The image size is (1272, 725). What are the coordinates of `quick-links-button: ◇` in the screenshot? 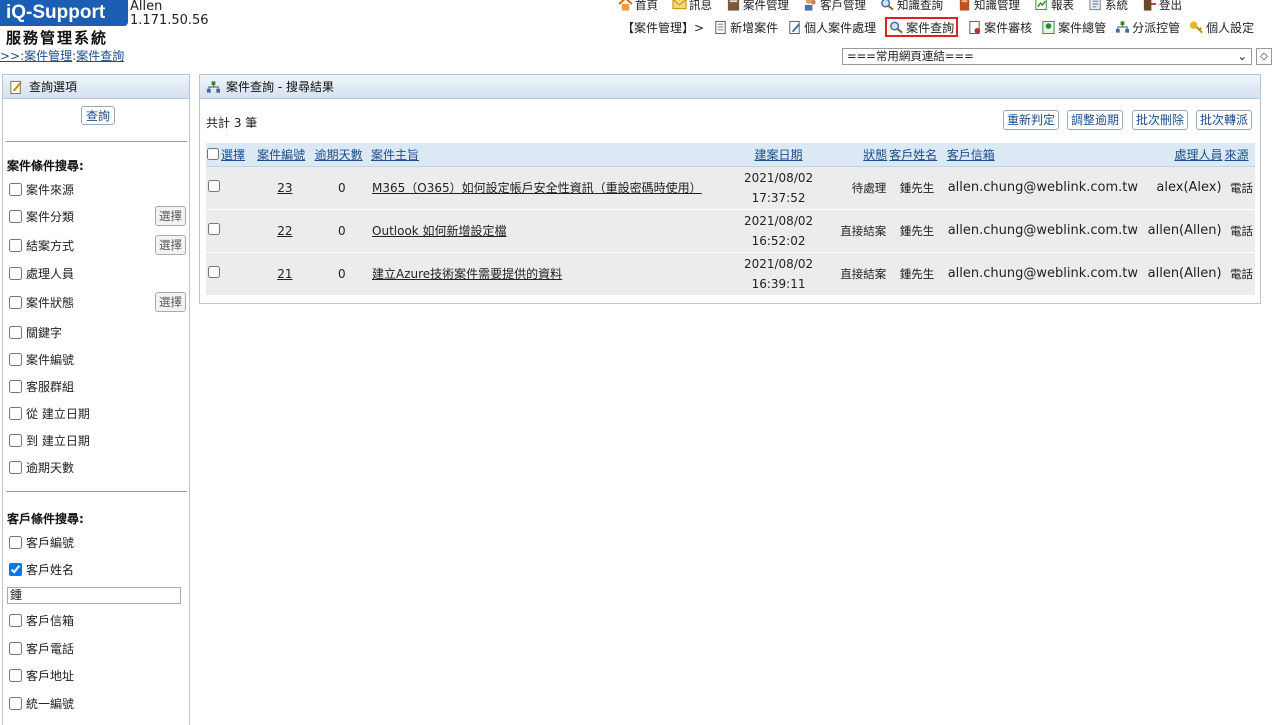 It's located at (1264, 56).